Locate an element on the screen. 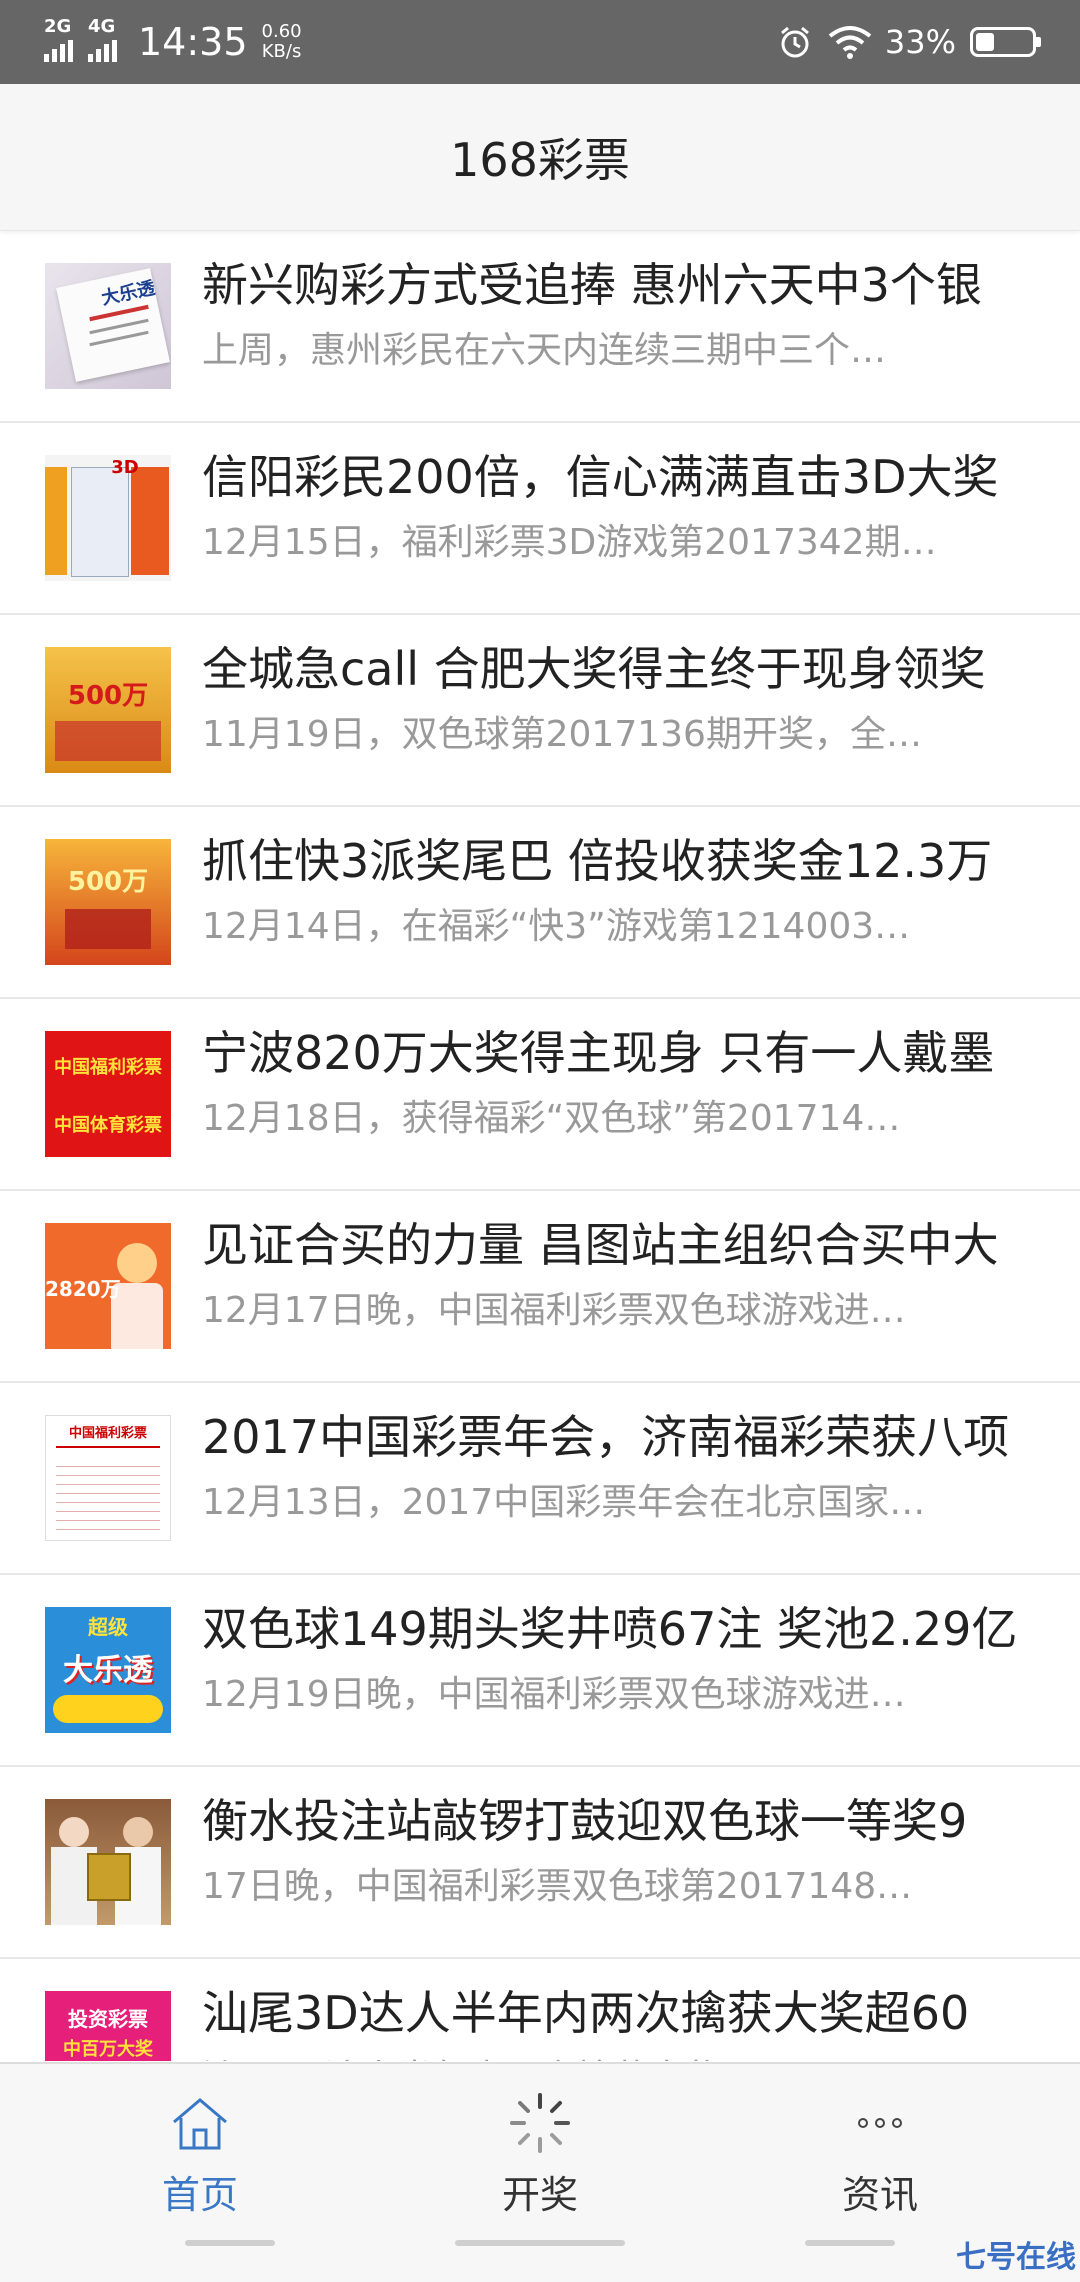 The width and height of the screenshot is (1080, 2282). news-thumbnail: 中国福利彩票 is located at coordinates (108, 1478).